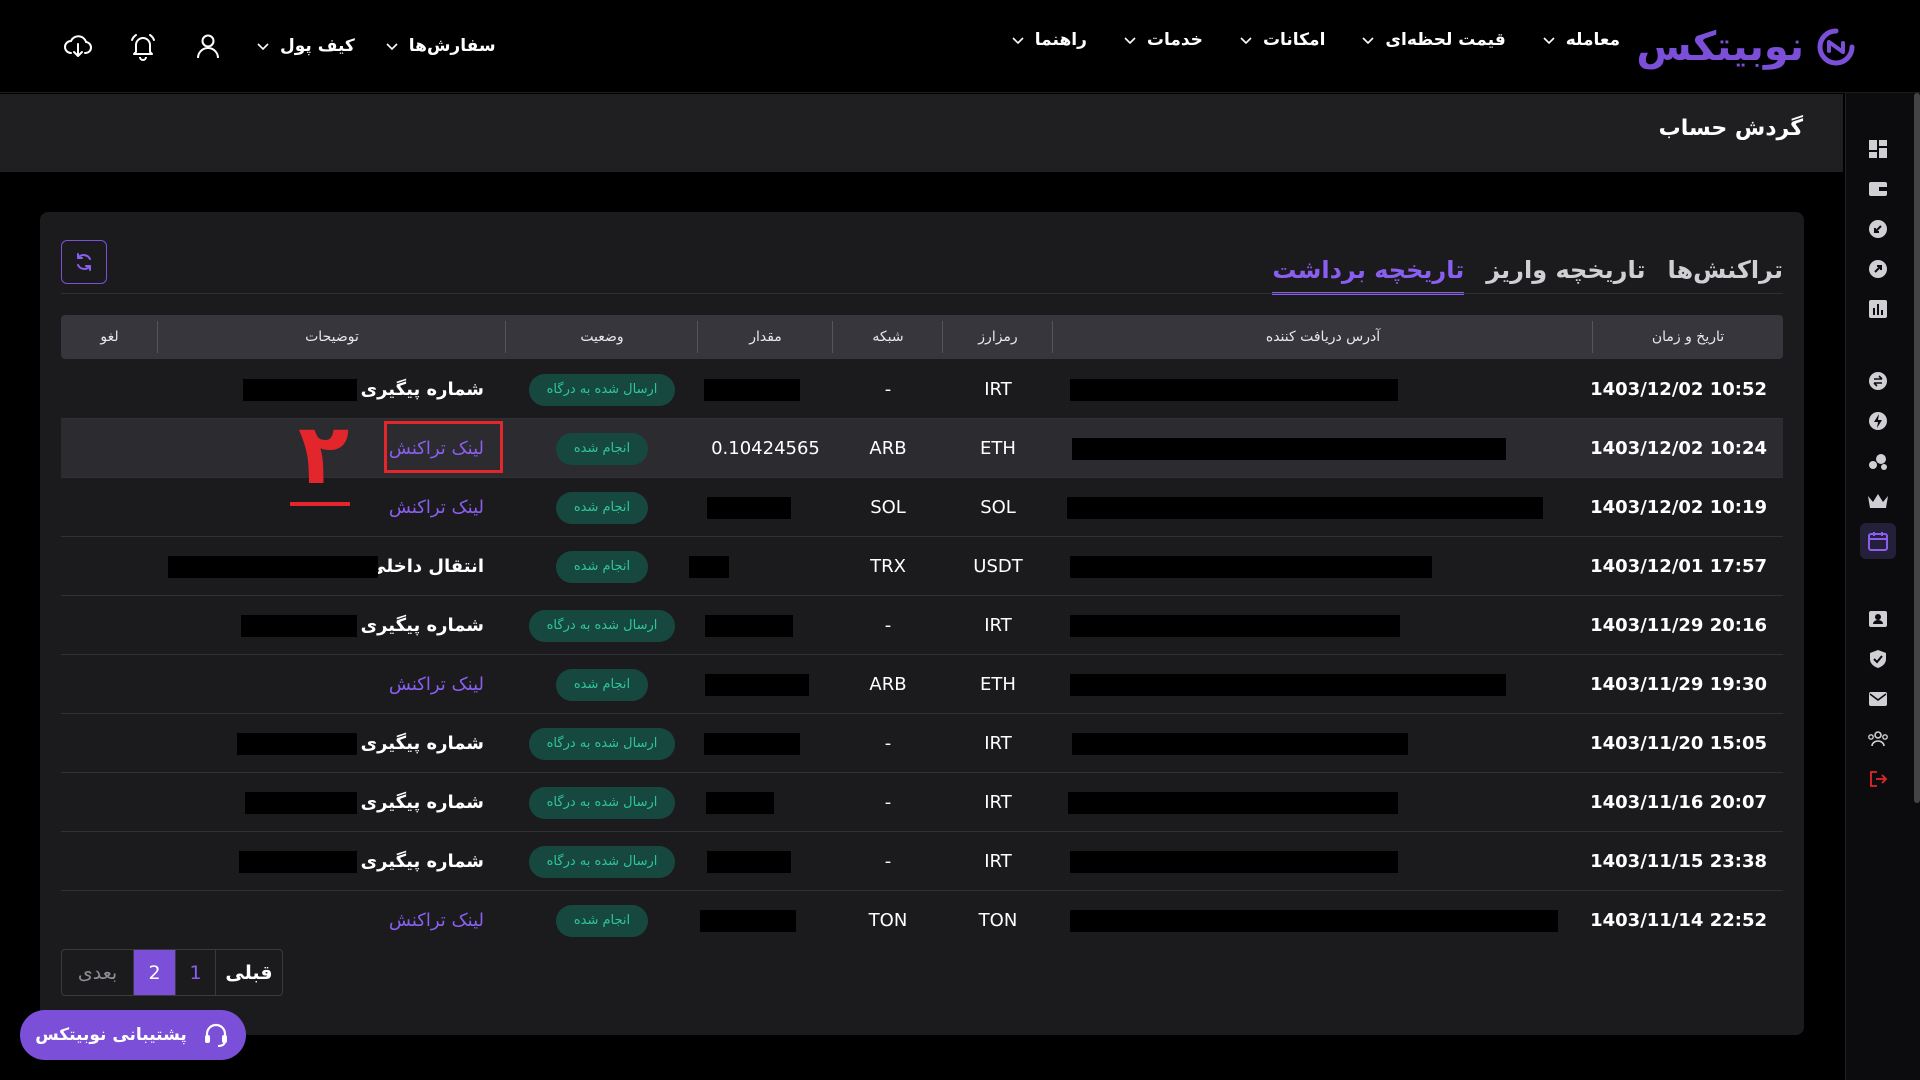  I want to click on row-amount: 0.10424565, so click(765, 448).